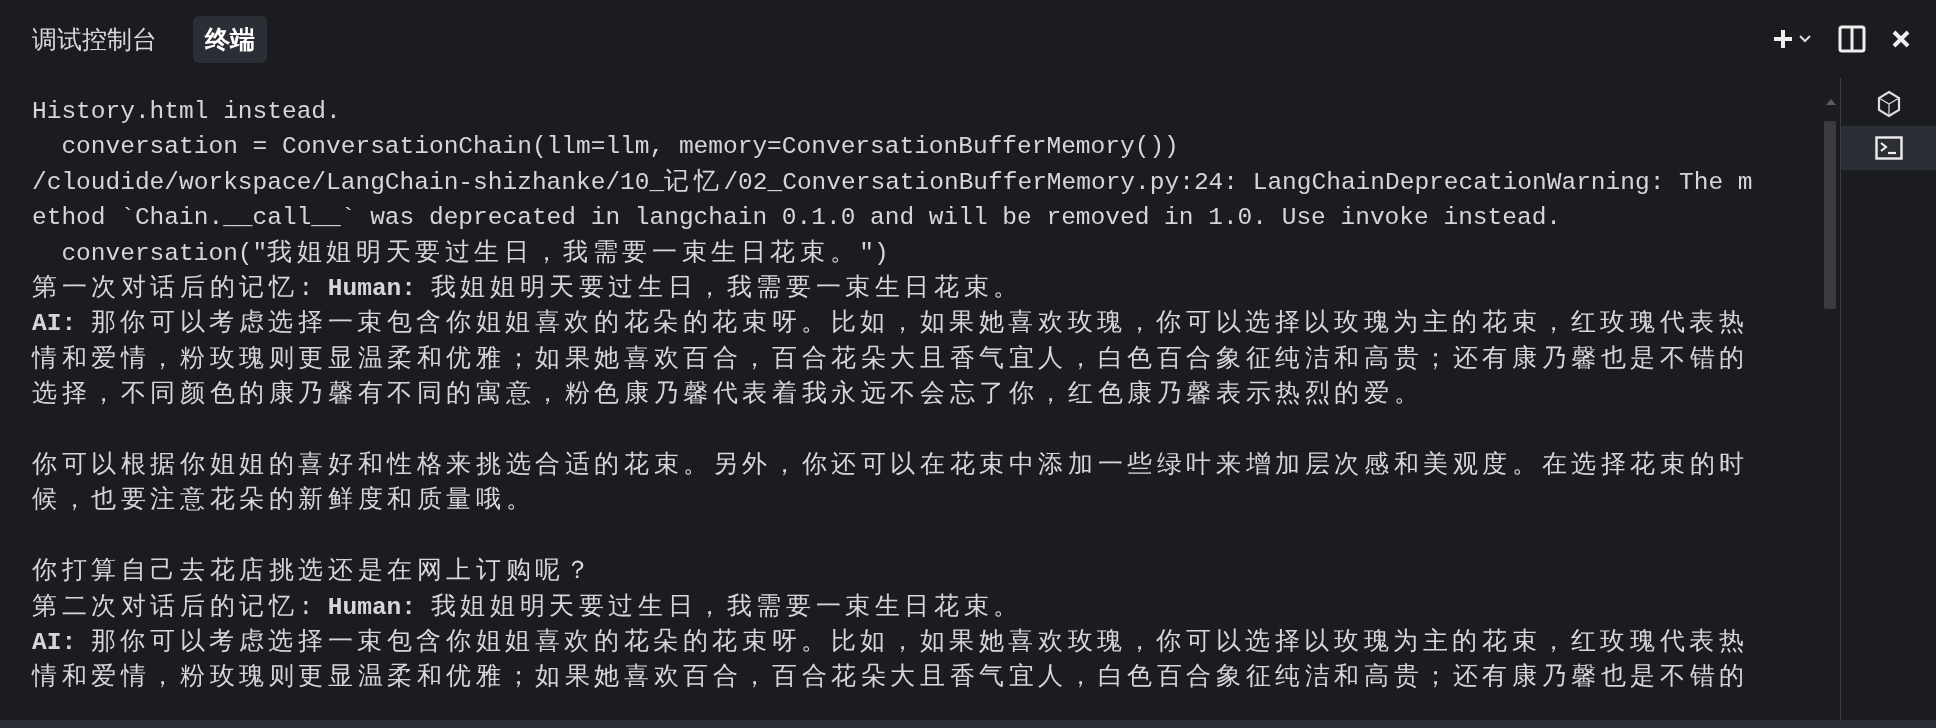  Describe the element at coordinates (474, 253) in the screenshot. I see `terminal-line: conversation("我姐姐明天要过生日，我需要一束生日花束。")` at that location.